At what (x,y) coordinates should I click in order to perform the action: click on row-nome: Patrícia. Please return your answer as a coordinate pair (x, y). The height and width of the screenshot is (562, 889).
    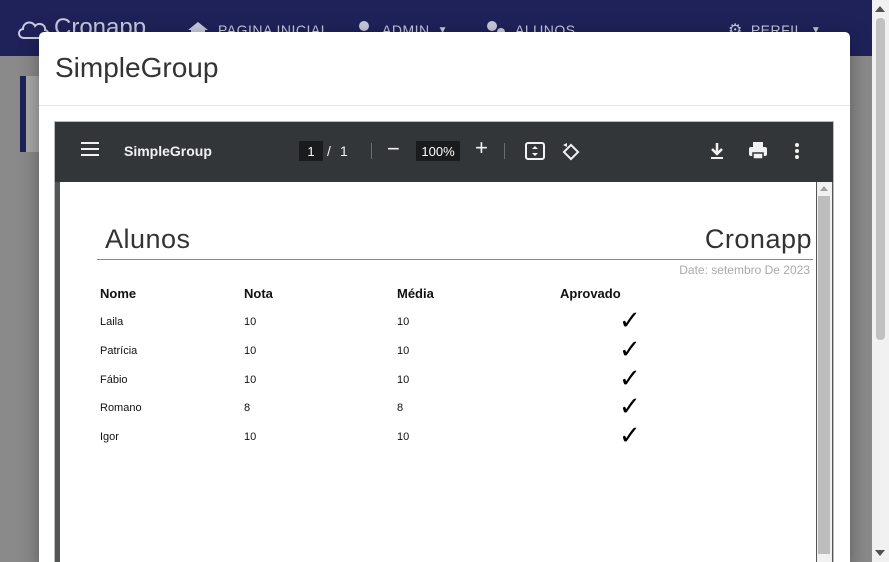
    Looking at the image, I should click on (119, 351).